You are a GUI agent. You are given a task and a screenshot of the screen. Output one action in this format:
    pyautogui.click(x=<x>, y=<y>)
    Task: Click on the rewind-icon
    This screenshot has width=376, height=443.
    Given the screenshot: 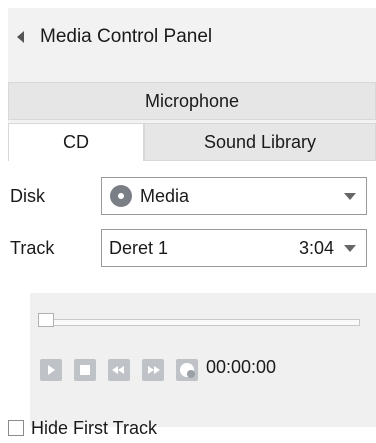 What is the action you would take?
    pyautogui.click(x=119, y=370)
    